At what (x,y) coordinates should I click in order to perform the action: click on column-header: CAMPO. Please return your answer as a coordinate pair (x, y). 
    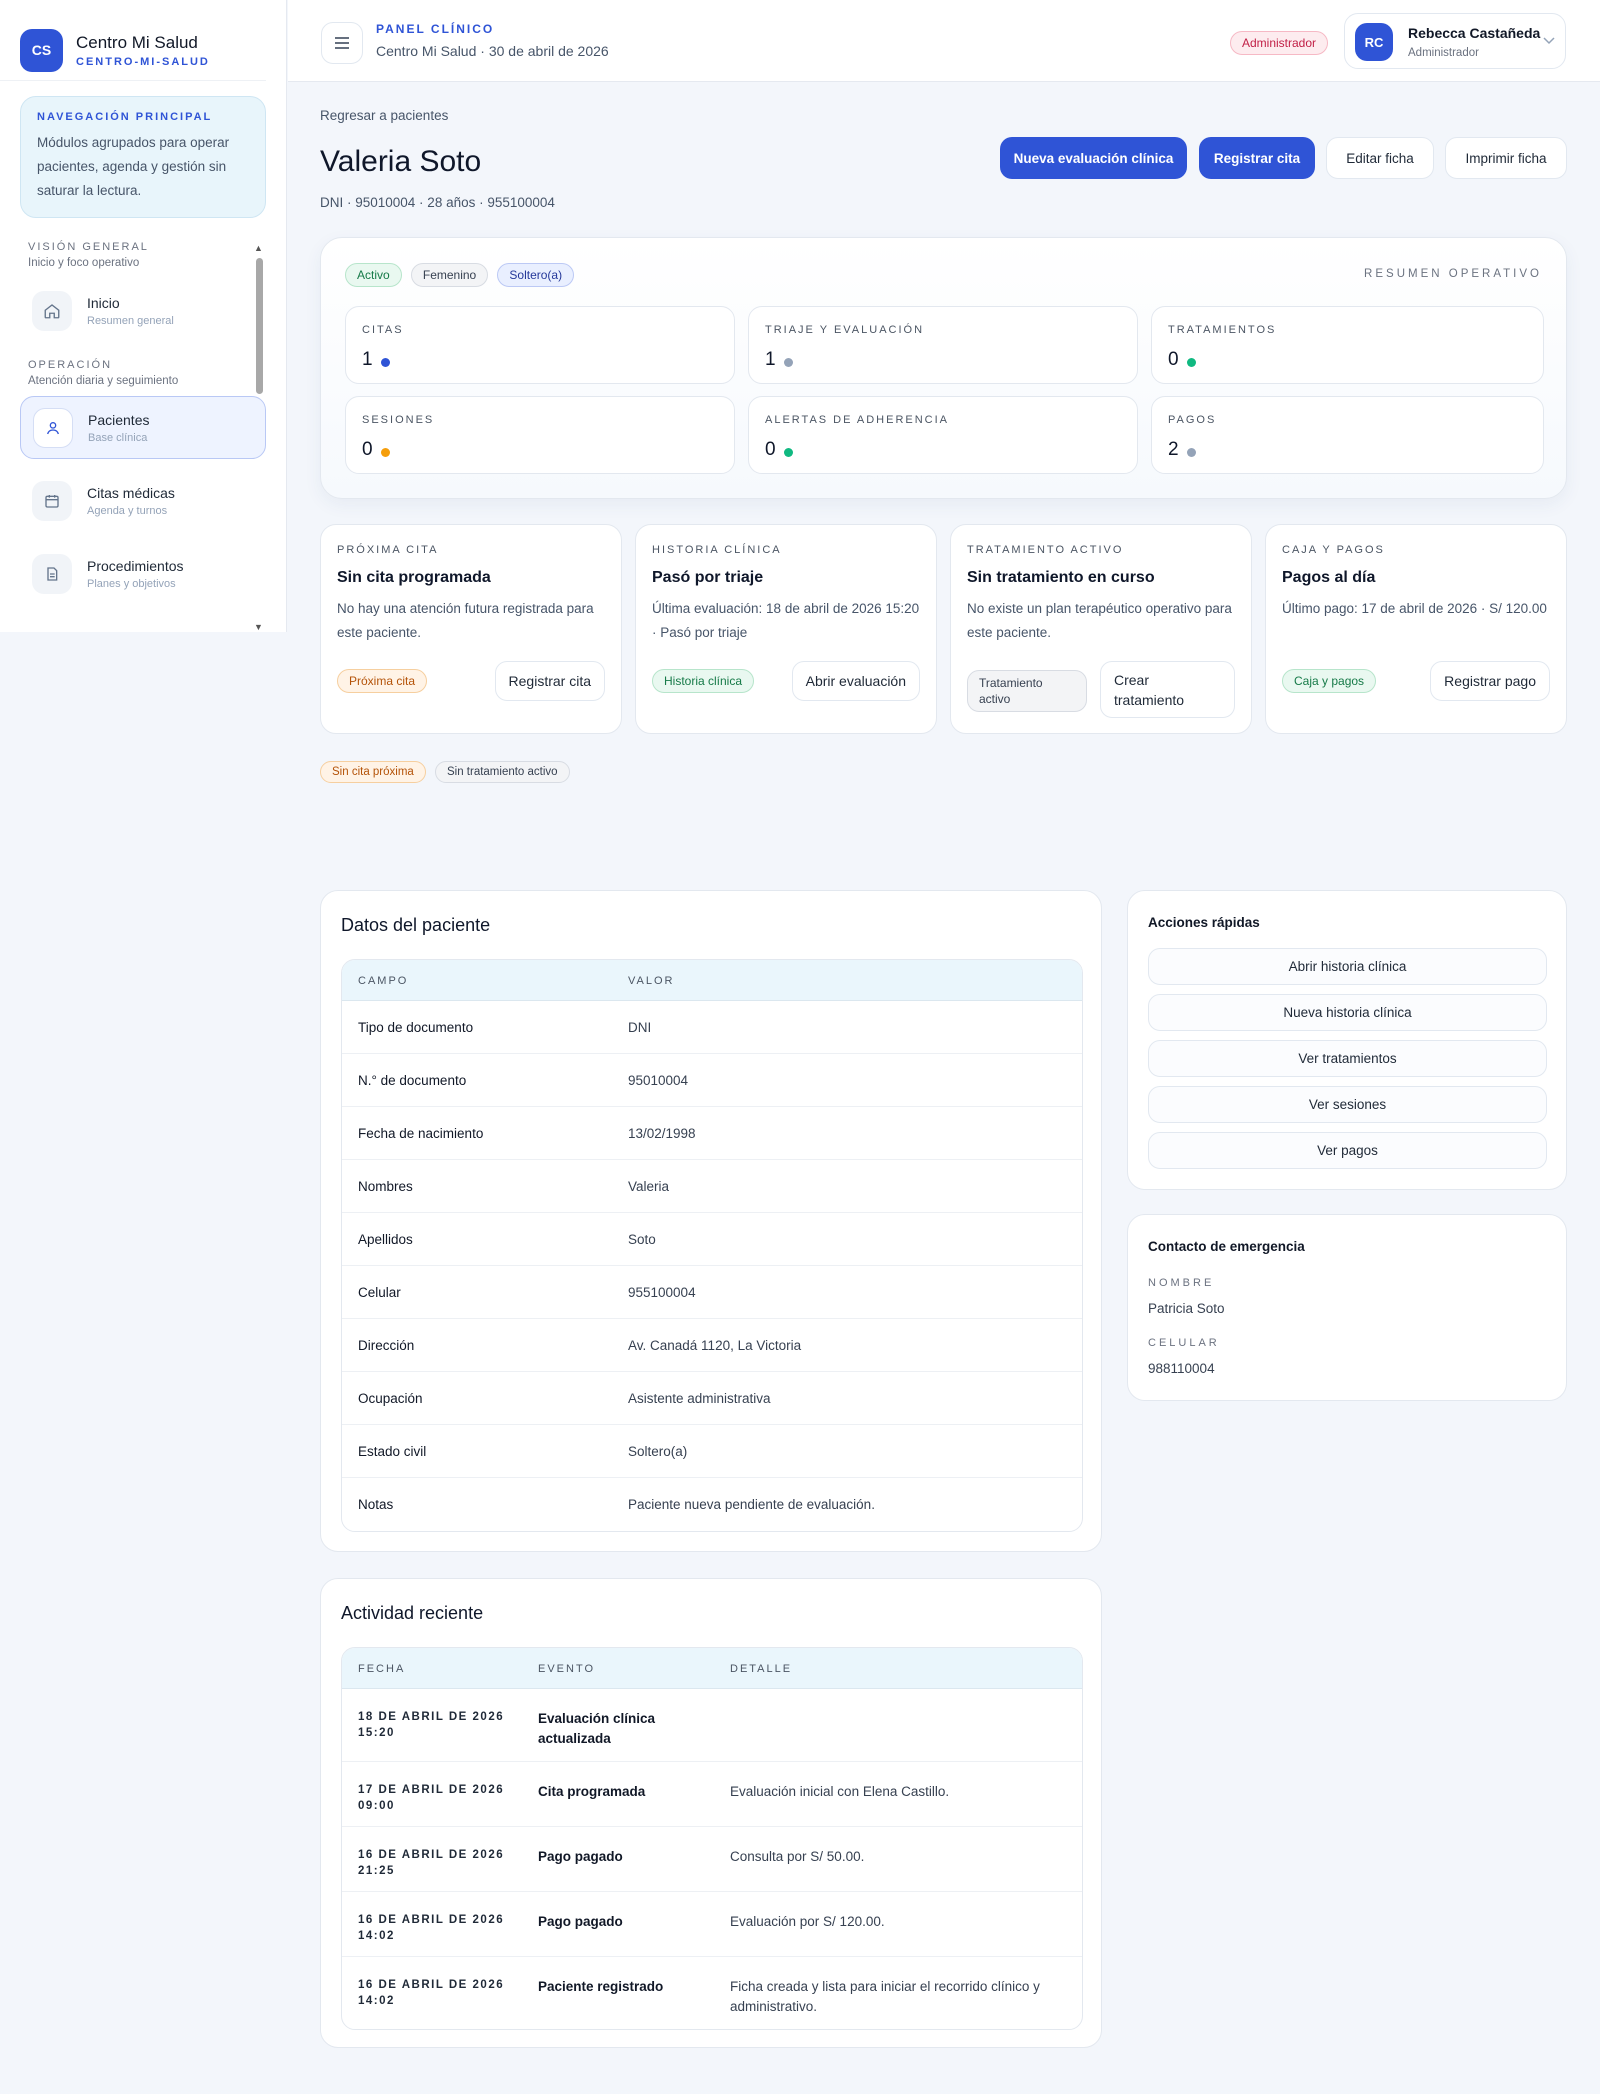
    Looking at the image, I should click on (383, 981).